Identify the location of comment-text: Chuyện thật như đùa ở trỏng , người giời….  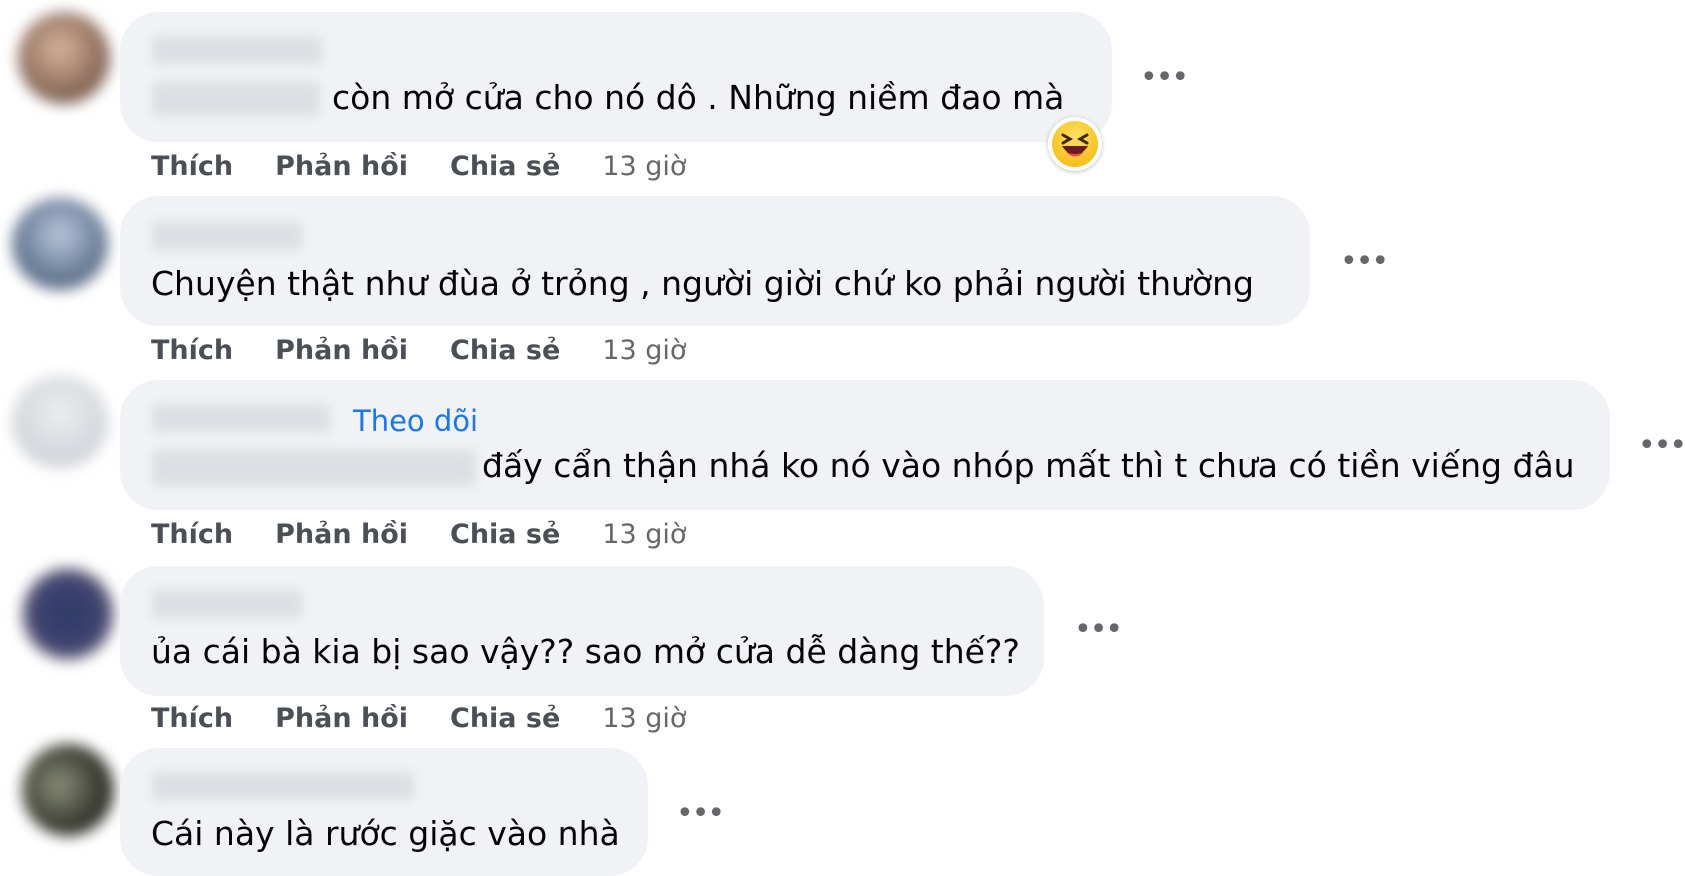
(702, 283).